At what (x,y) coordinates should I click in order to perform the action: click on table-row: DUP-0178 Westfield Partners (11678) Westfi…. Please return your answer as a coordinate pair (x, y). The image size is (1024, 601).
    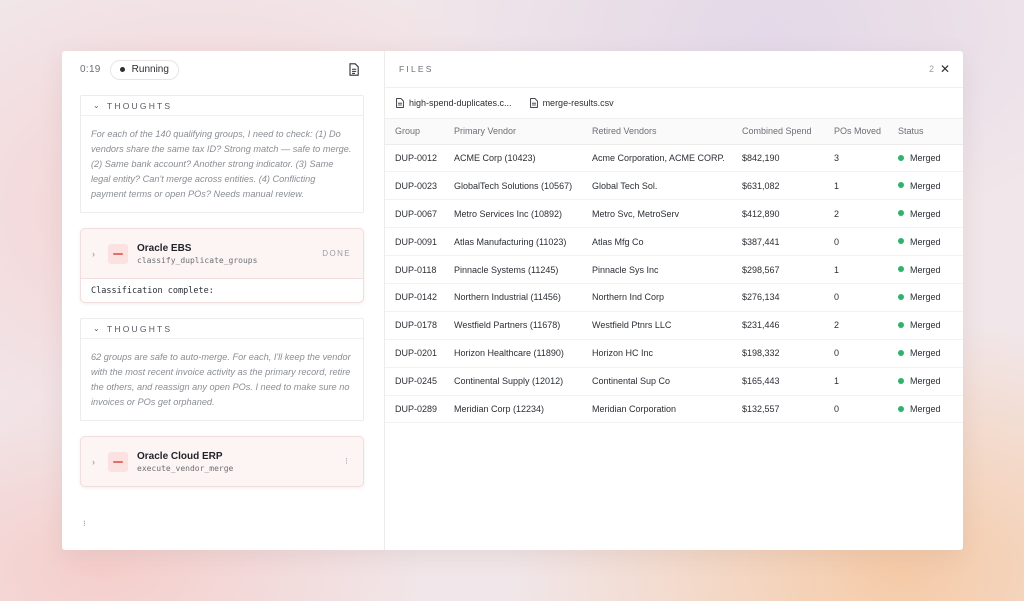
    Looking at the image, I should click on (674, 325).